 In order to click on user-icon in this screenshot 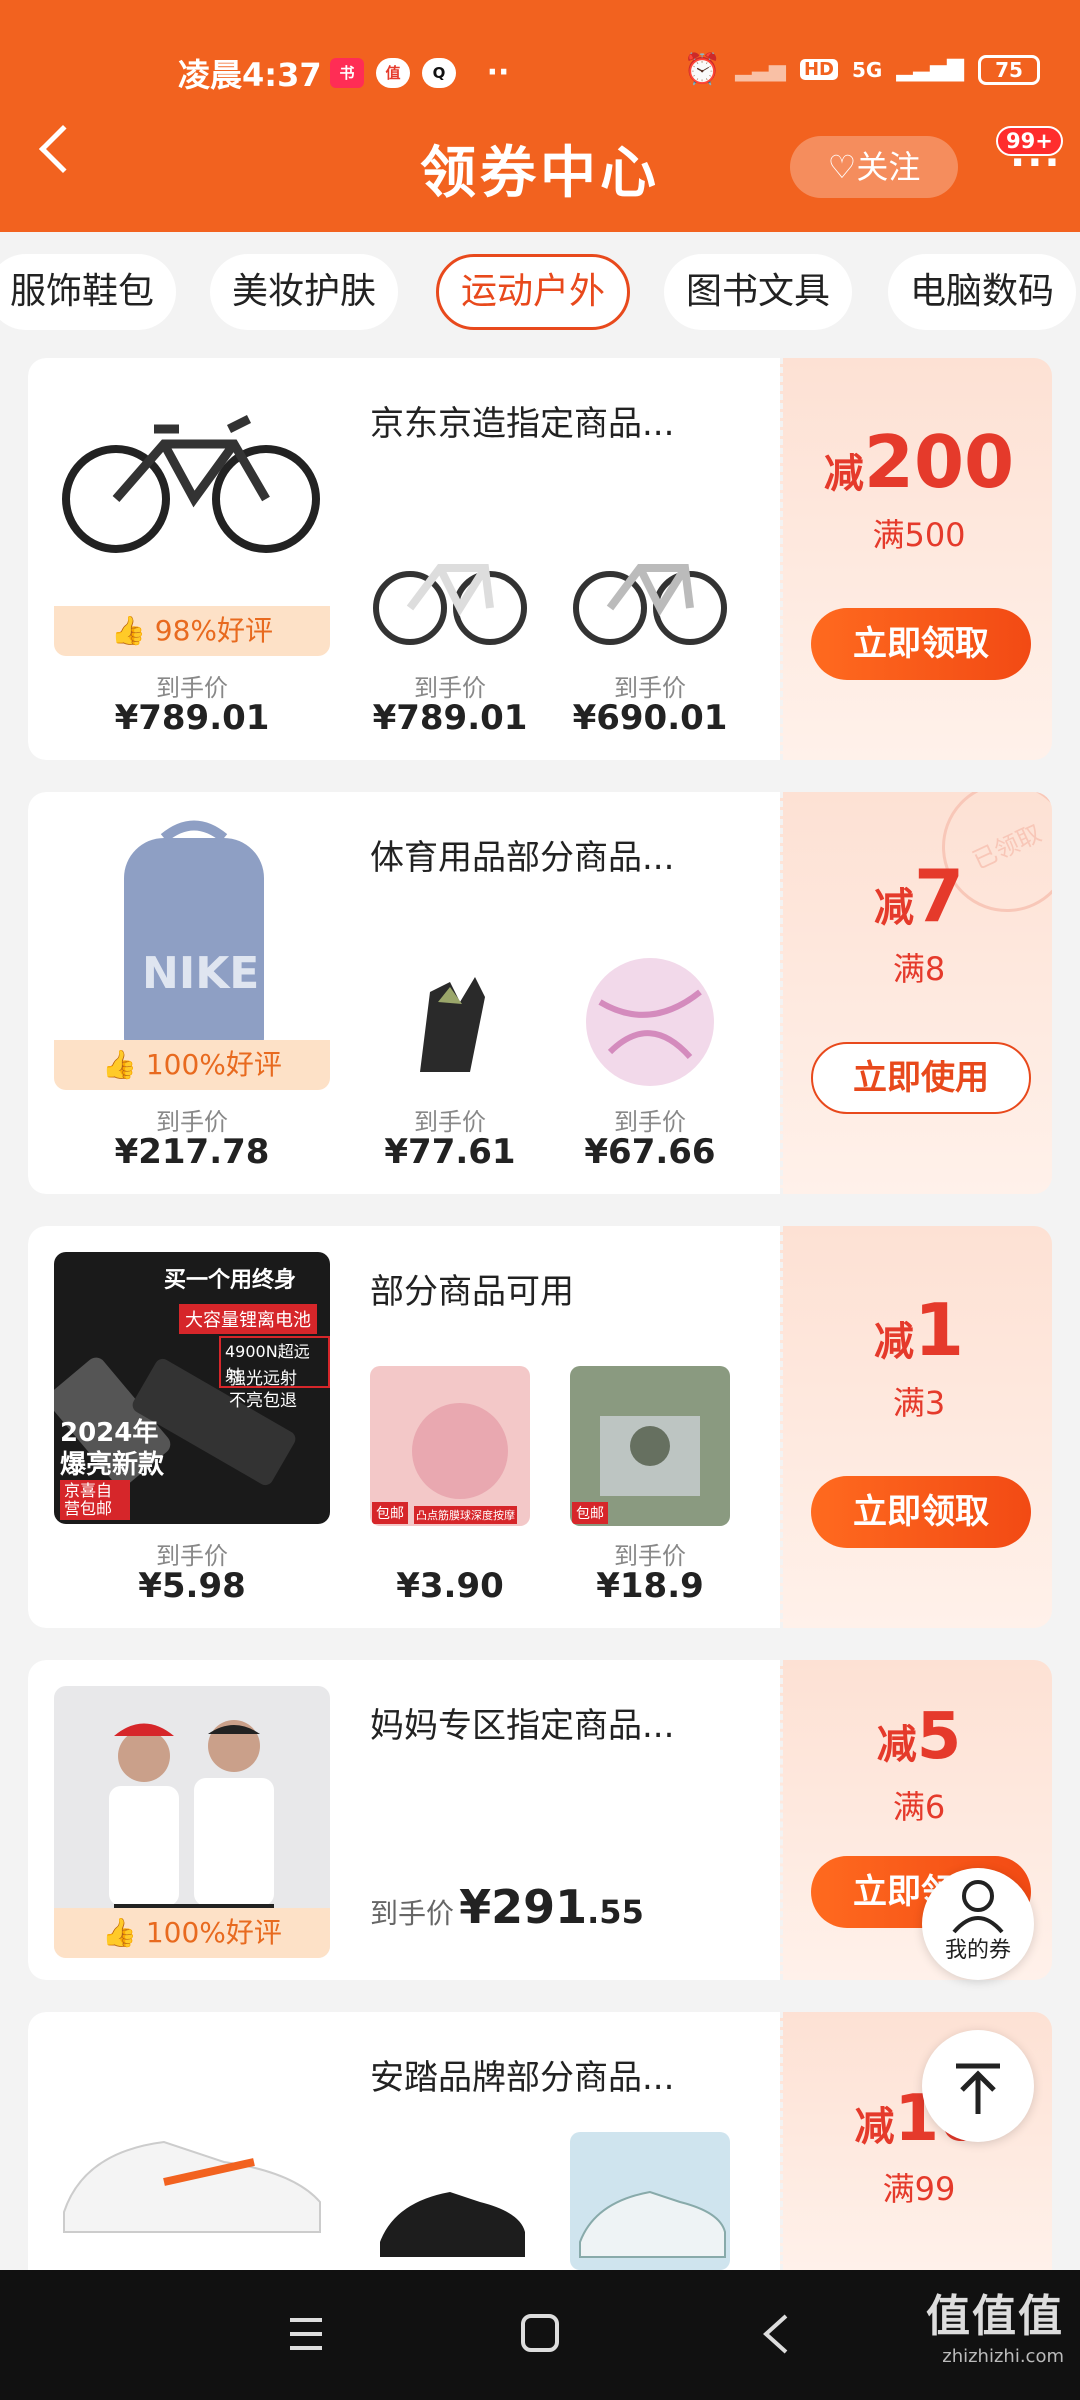, I will do `click(978, 1907)`.